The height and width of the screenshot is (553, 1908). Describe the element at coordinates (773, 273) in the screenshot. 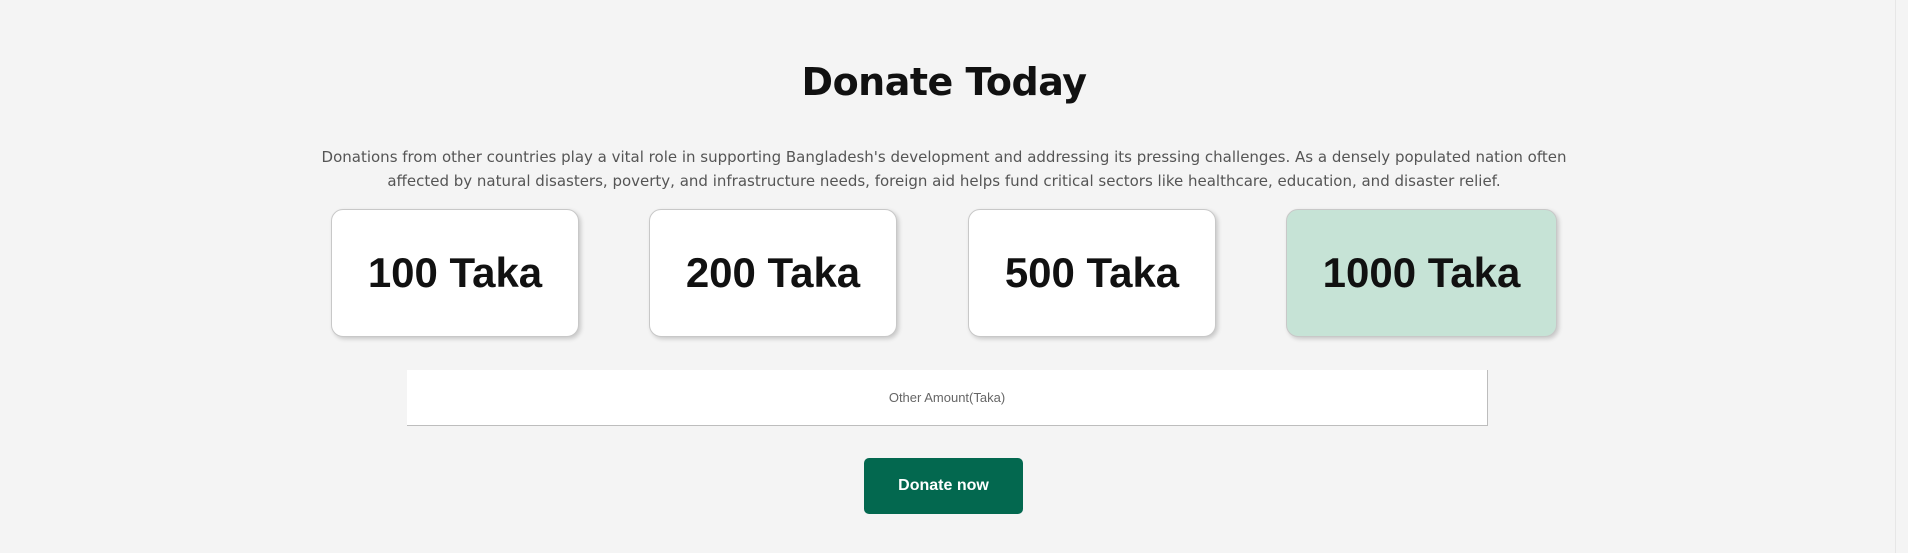

I see `amount-option-200: 200 Taka` at that location.